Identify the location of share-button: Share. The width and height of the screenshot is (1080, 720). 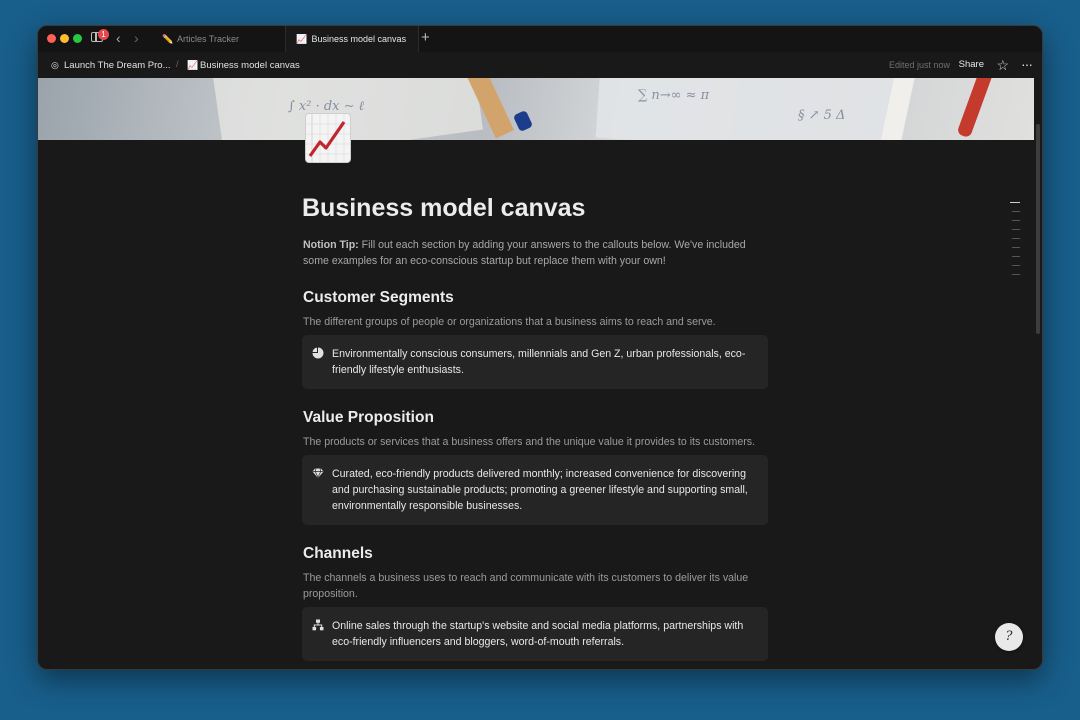
(971, 65).